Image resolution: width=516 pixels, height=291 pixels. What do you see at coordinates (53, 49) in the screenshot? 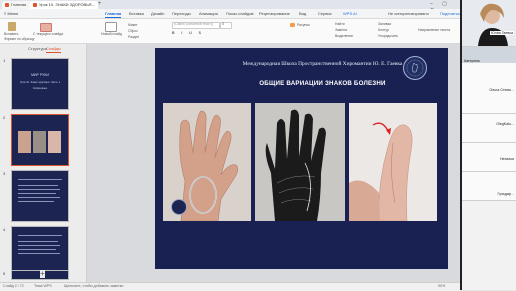
I see `tab-slides: Слайды` at bounding box center [53, 49].